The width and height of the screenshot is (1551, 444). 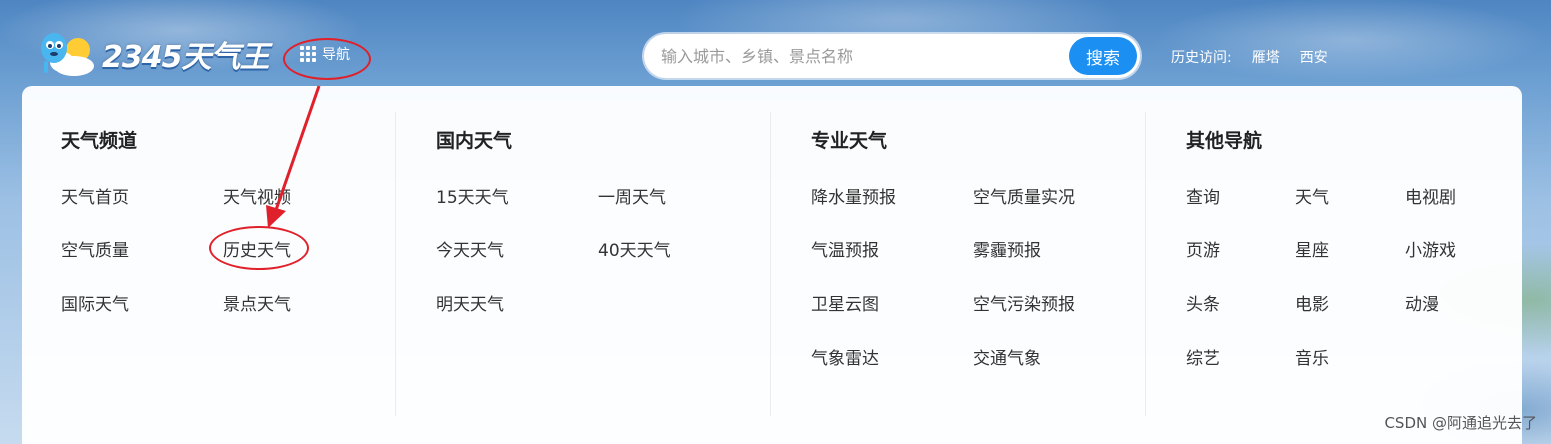 What do you see at coordinates (632, 195) in the screenshot?
I see `nav-link: 一周天气` at bounding box center [632, 195].